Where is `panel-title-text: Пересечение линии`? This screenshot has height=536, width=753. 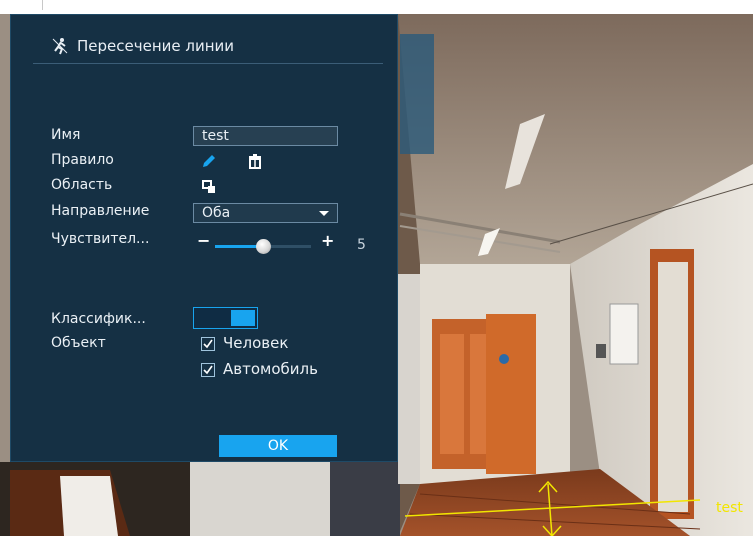
panel-title-text: Пересечение линии is located at coordinates (156, 46).